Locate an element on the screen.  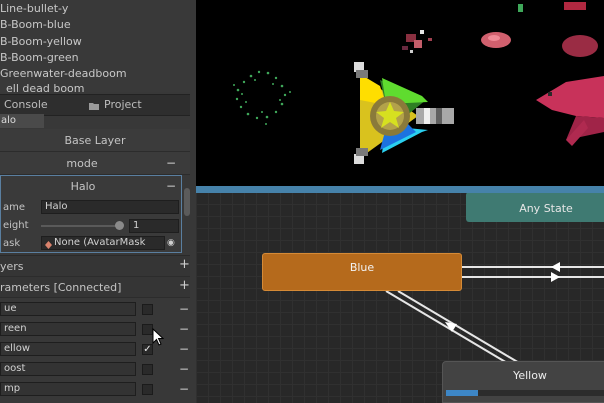
add-parameter-button: + is located at coordinates (184, 285).